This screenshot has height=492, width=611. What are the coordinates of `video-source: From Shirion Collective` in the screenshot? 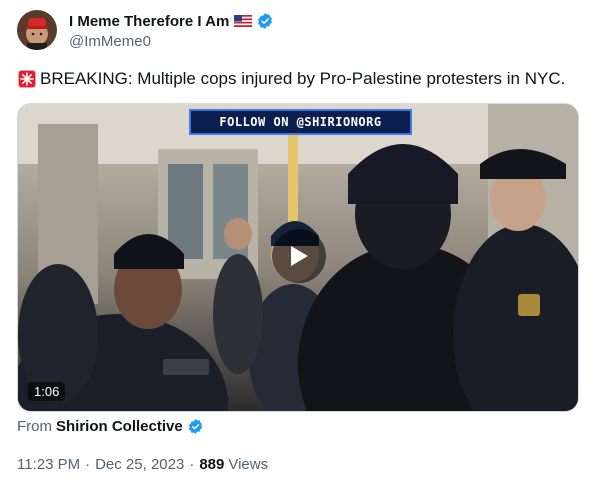 It's located at (110, 426).